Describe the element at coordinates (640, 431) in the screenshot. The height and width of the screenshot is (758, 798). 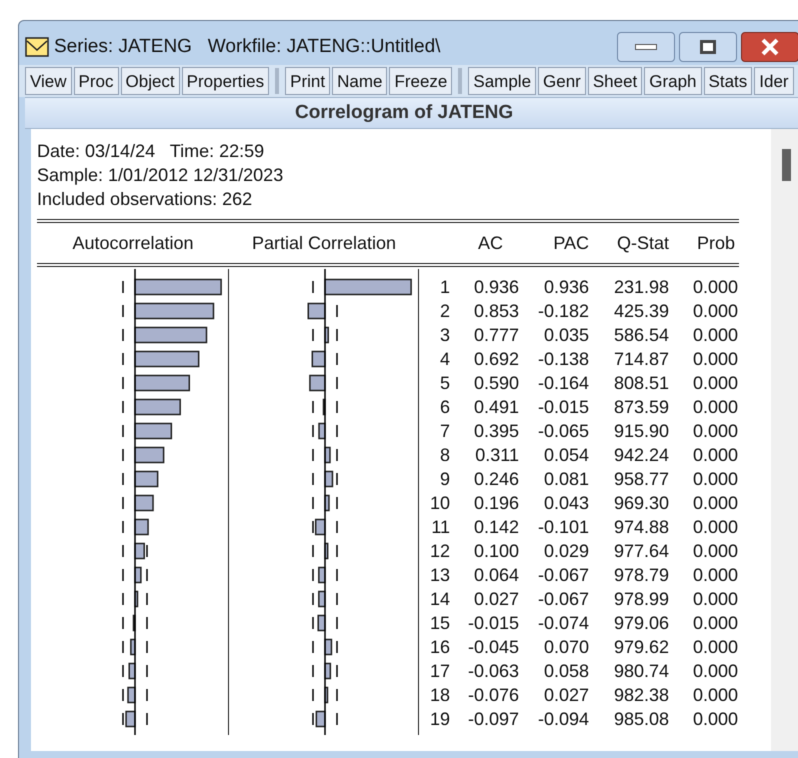
I see `q-stat-cell-text: 915.90` at that location.